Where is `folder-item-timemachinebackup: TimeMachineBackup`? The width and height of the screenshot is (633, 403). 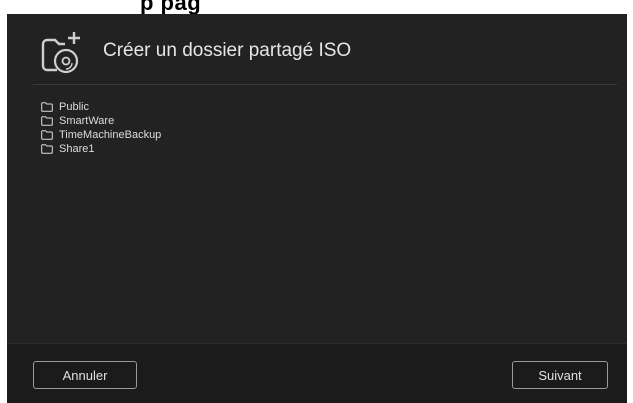
folder-item-timemachinebackup: TimeMachineBackup is located at coordinates (101, 135).